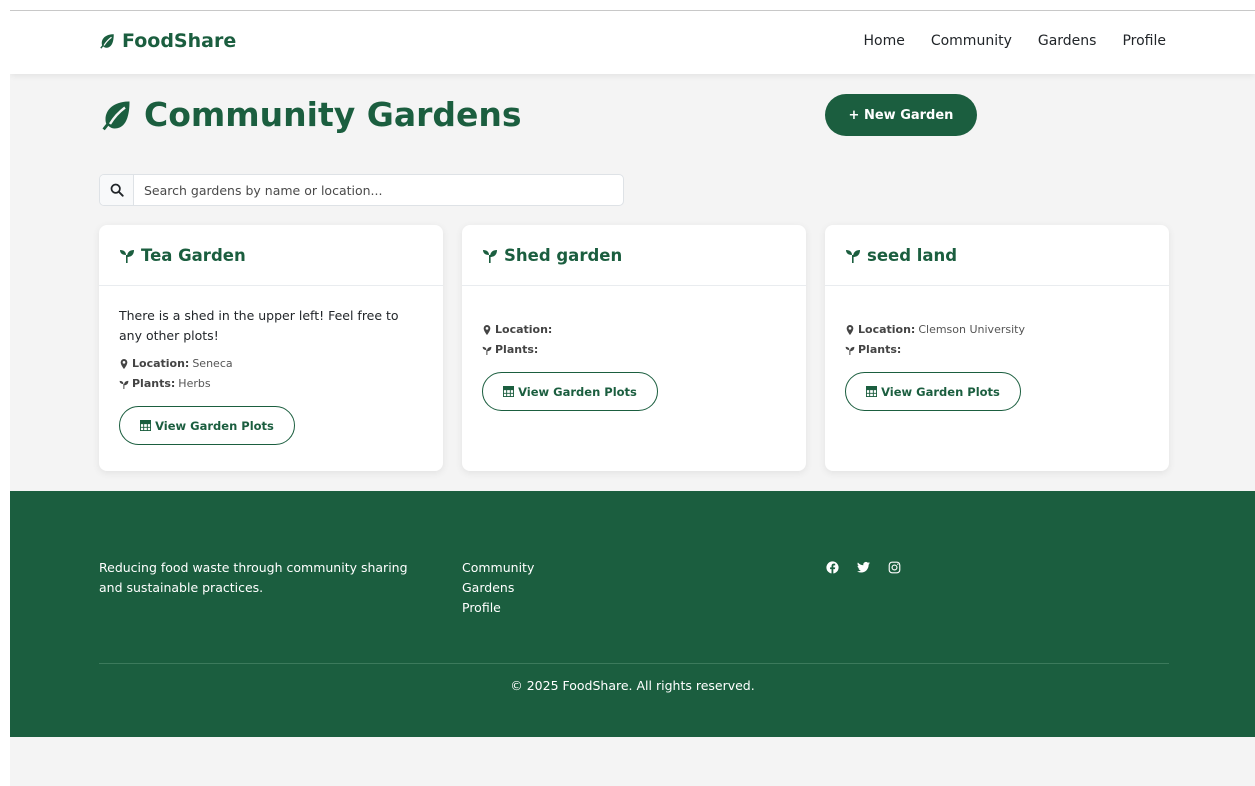 This screenshot has height=786, width=1255. What do you see at coordinates (971, 329) in the screenshot?
I see `location-value: Clemson University` at bounding box center [971, 329].